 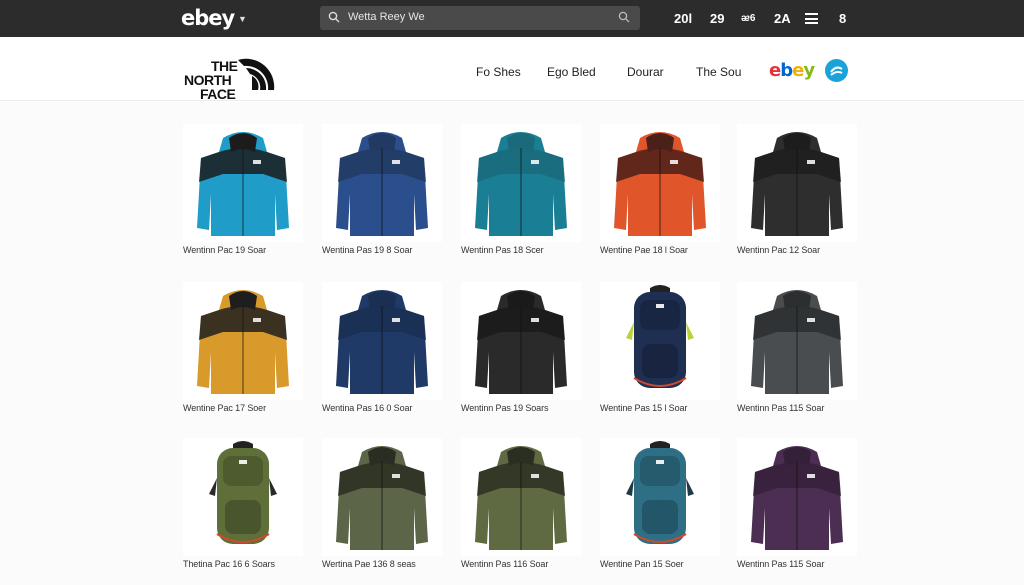 What do you see at coordinates (683, 18) in the screenshot?
I see `nav-item-1: 20l` at bounding box center [683, 18].